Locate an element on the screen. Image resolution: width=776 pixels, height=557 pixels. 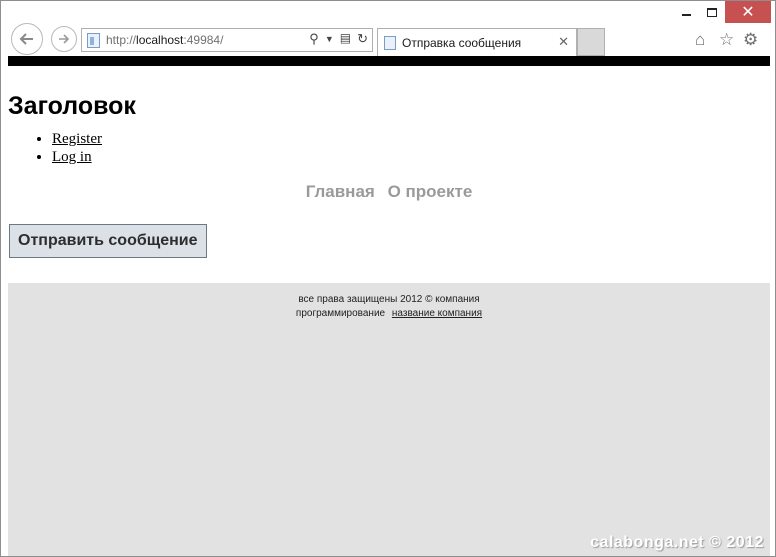
maximize-button is located at coordinates (712, 12).